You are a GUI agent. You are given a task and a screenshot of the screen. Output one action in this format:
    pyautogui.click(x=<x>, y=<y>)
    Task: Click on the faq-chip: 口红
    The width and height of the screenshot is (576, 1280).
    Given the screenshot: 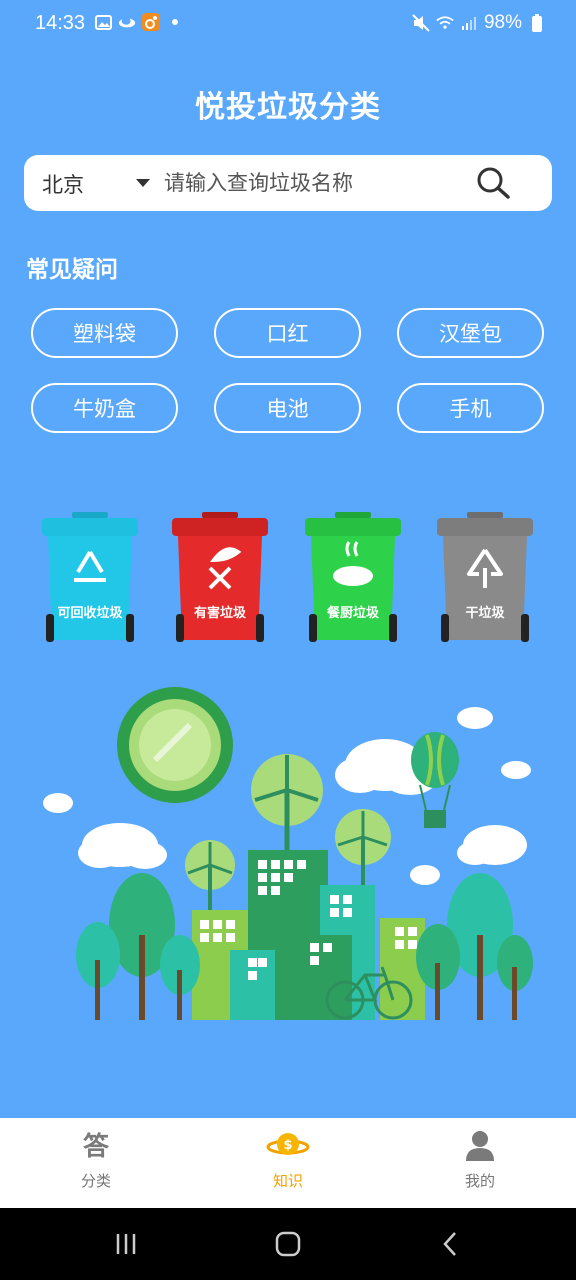 What is the action you would take?
    pyautogui.click(x=287, y=333)
    